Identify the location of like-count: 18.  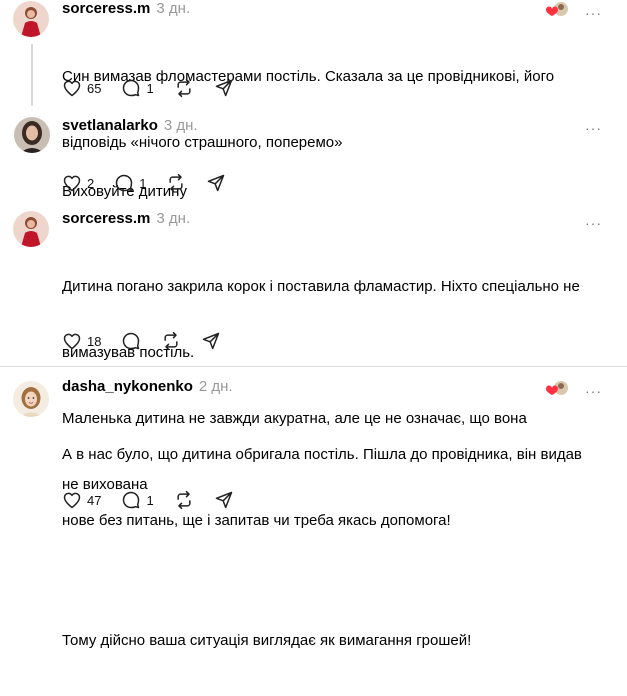
(94, 341).